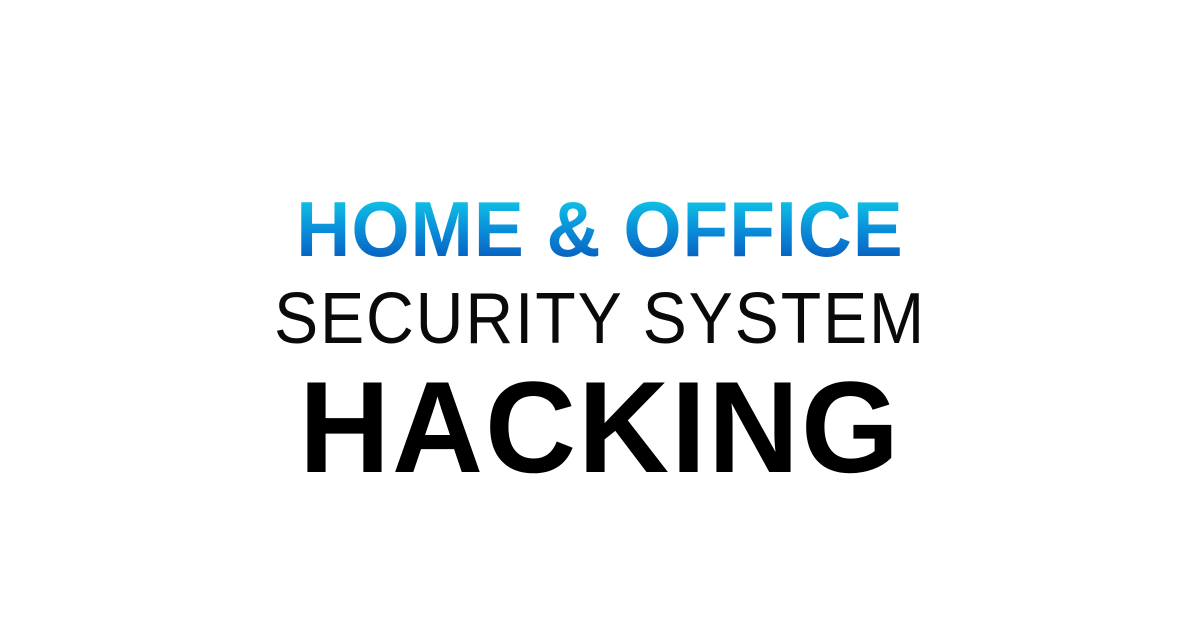  I want to click on headline-line-home-office: HOME & OFFICE, so click(600, 229).